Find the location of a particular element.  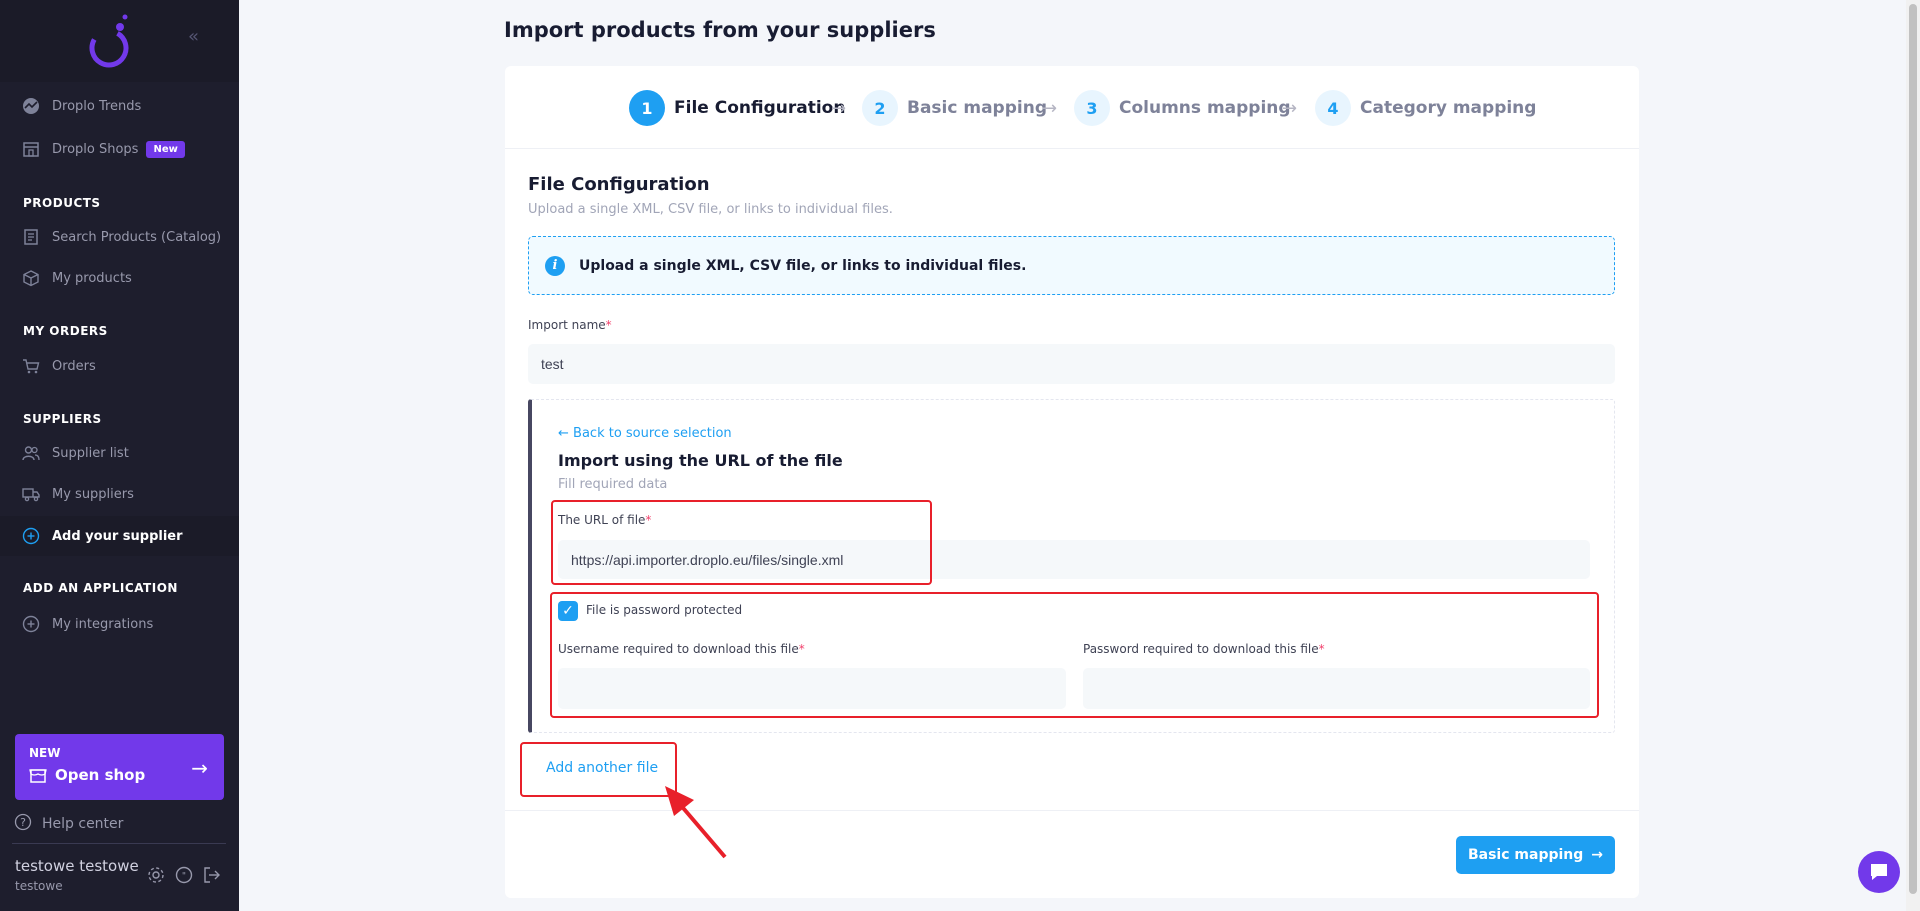

chat-bubble-icon: " is located at coordinates (184, 877).